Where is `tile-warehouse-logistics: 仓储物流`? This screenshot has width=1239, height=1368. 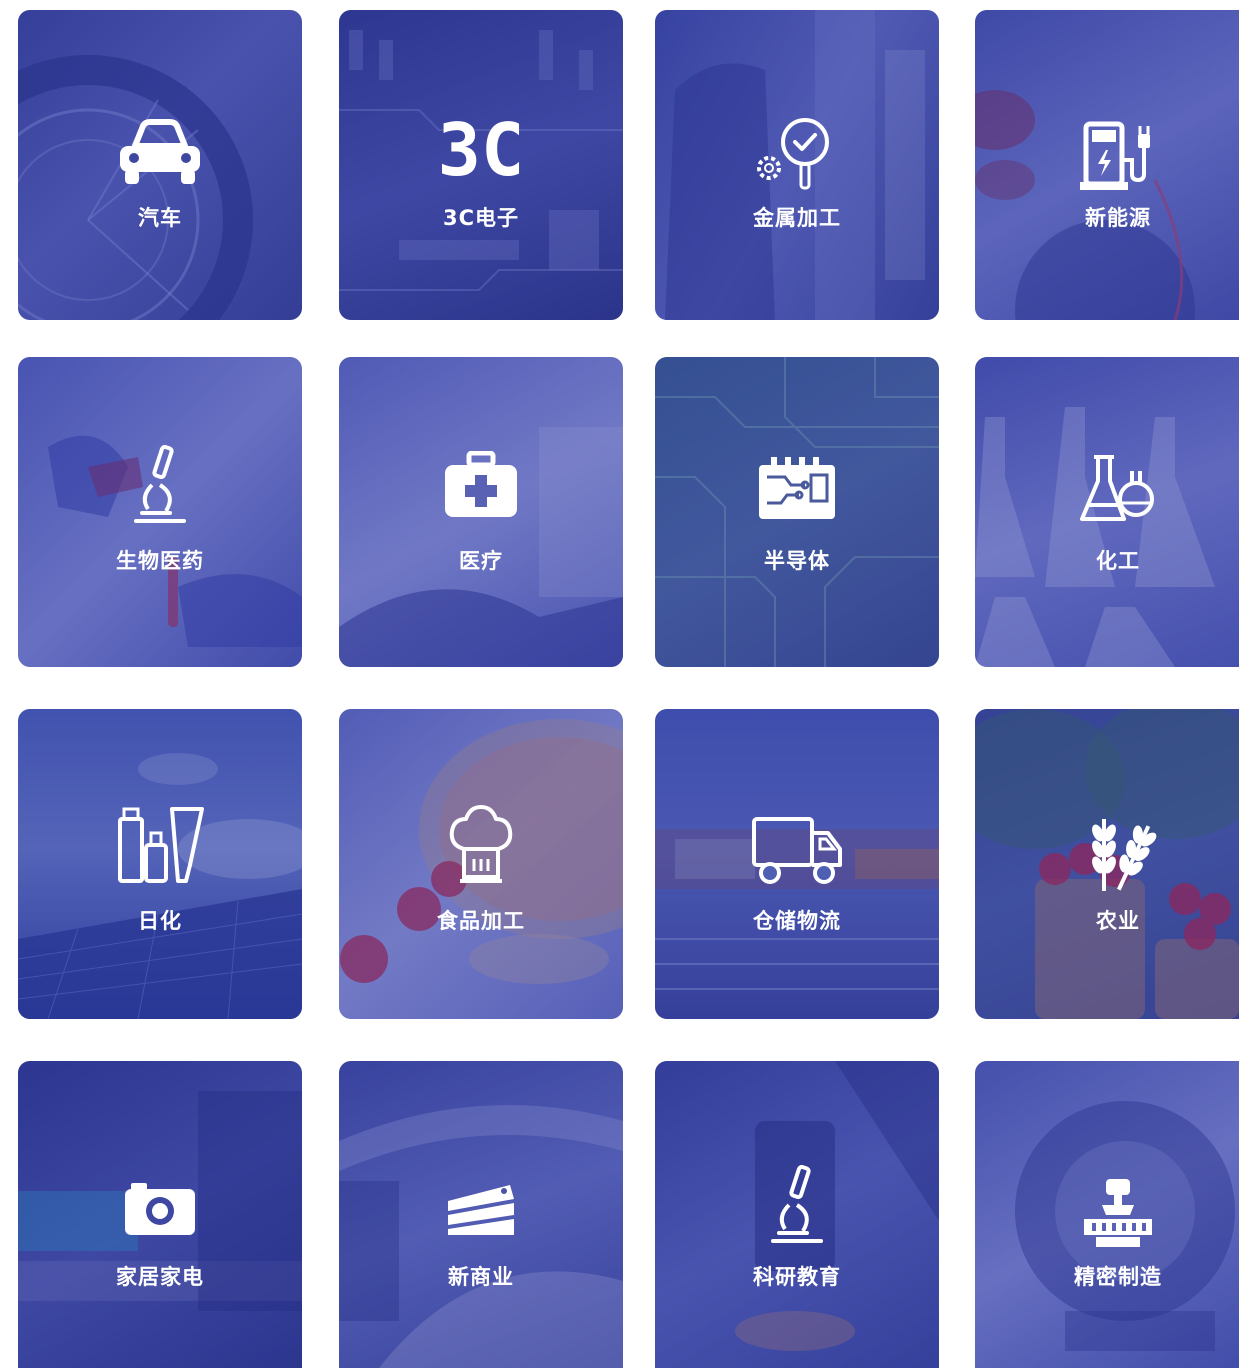
tile-warehouse-logistics: 仓储物流 is located at coordinates (797, 864).